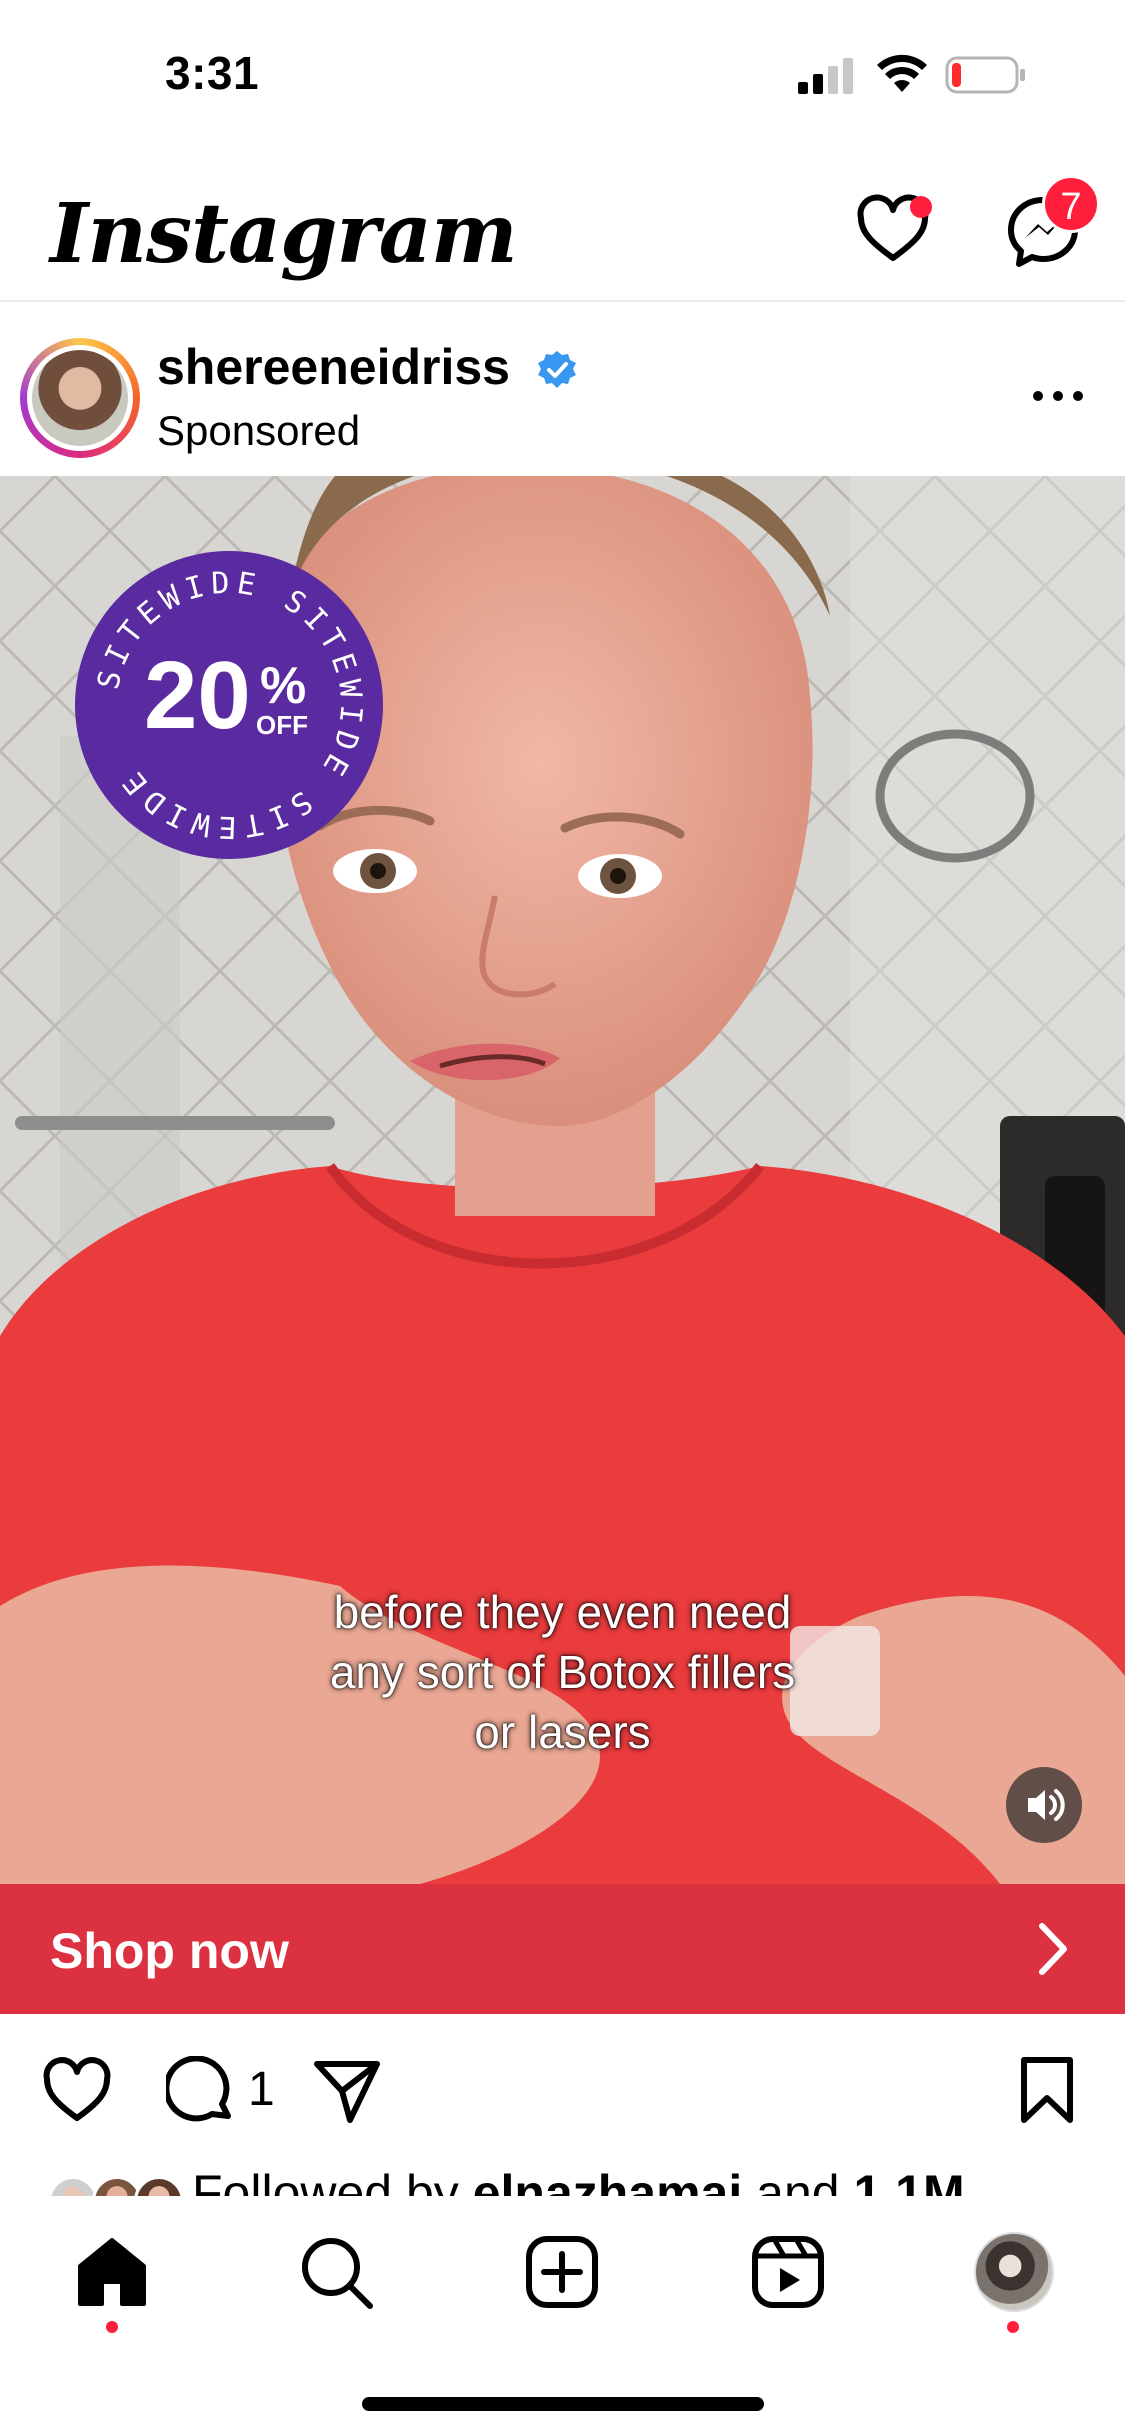  What do you see at coordinates (788, 2272) in the screenshot?
I see `reels-icon` at bounding box center [788, 2272].